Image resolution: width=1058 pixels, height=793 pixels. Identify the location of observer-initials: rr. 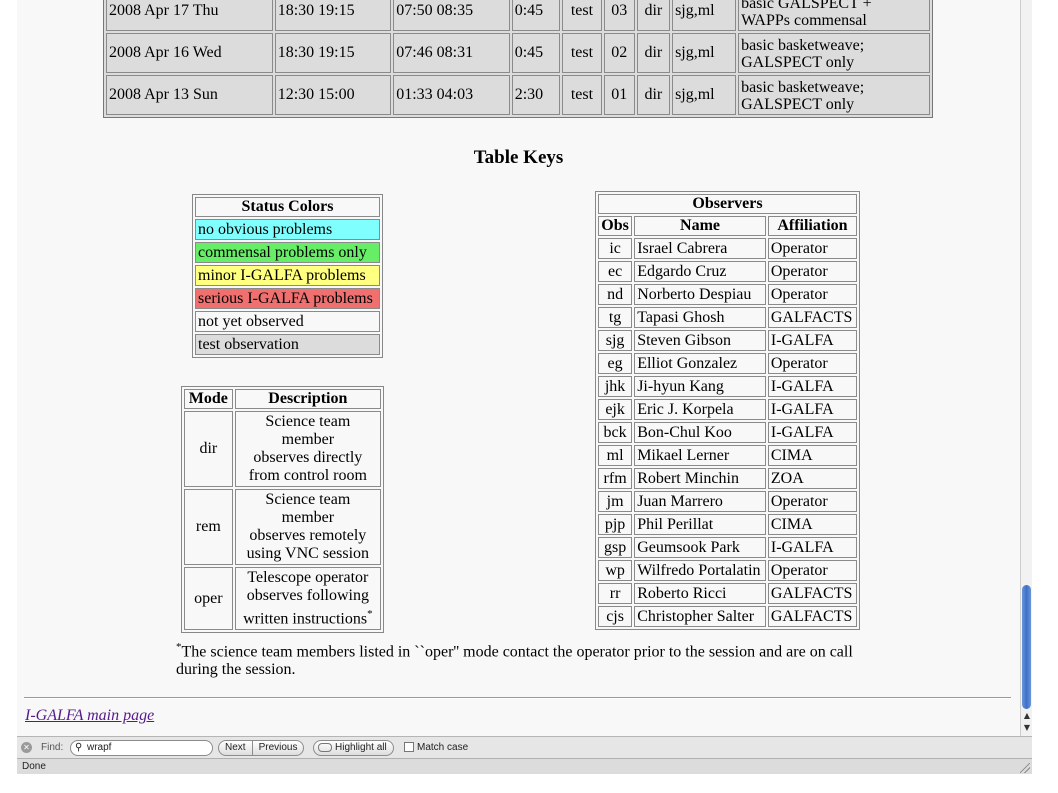
(615, 593).